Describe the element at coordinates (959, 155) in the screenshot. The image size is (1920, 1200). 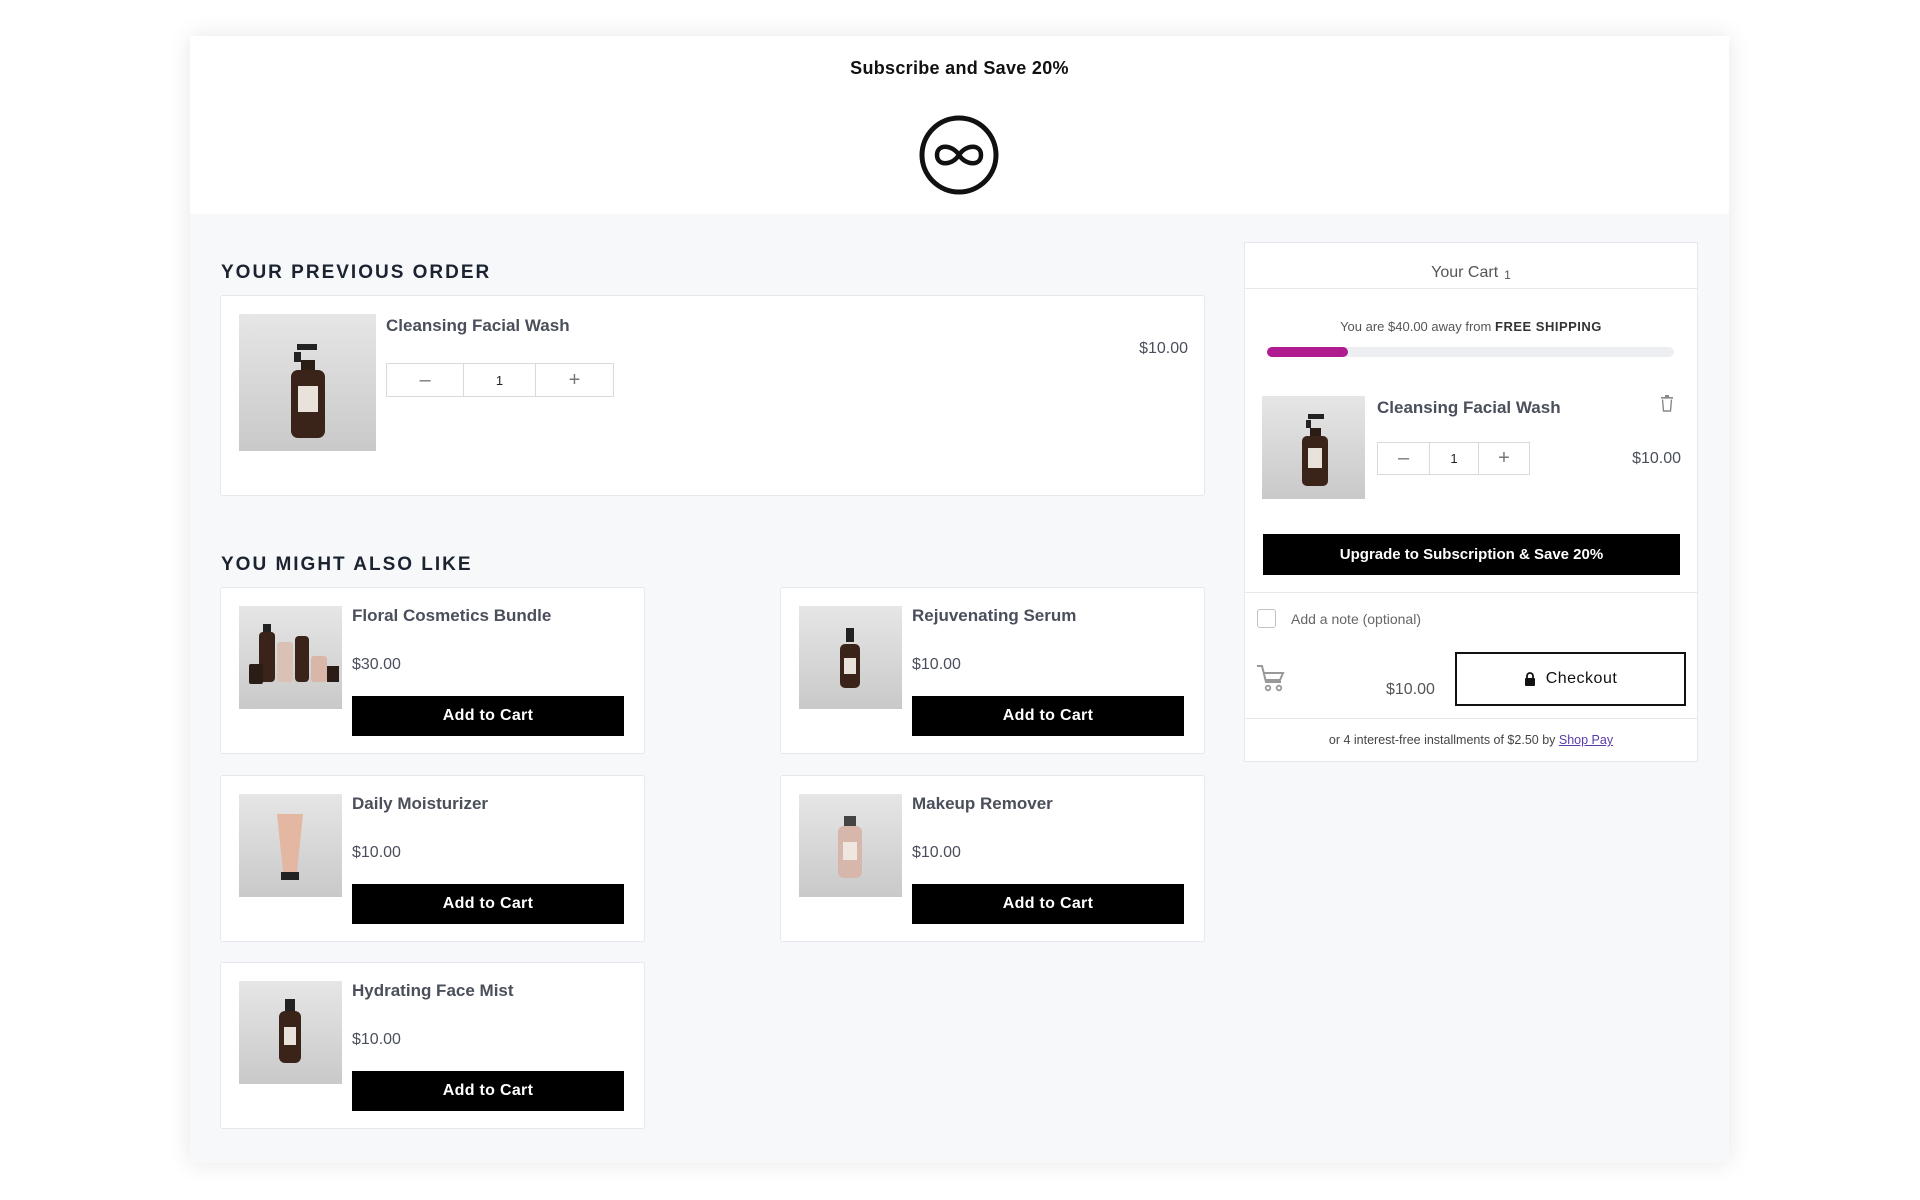
I see `infinity-circle-icon` at that location.